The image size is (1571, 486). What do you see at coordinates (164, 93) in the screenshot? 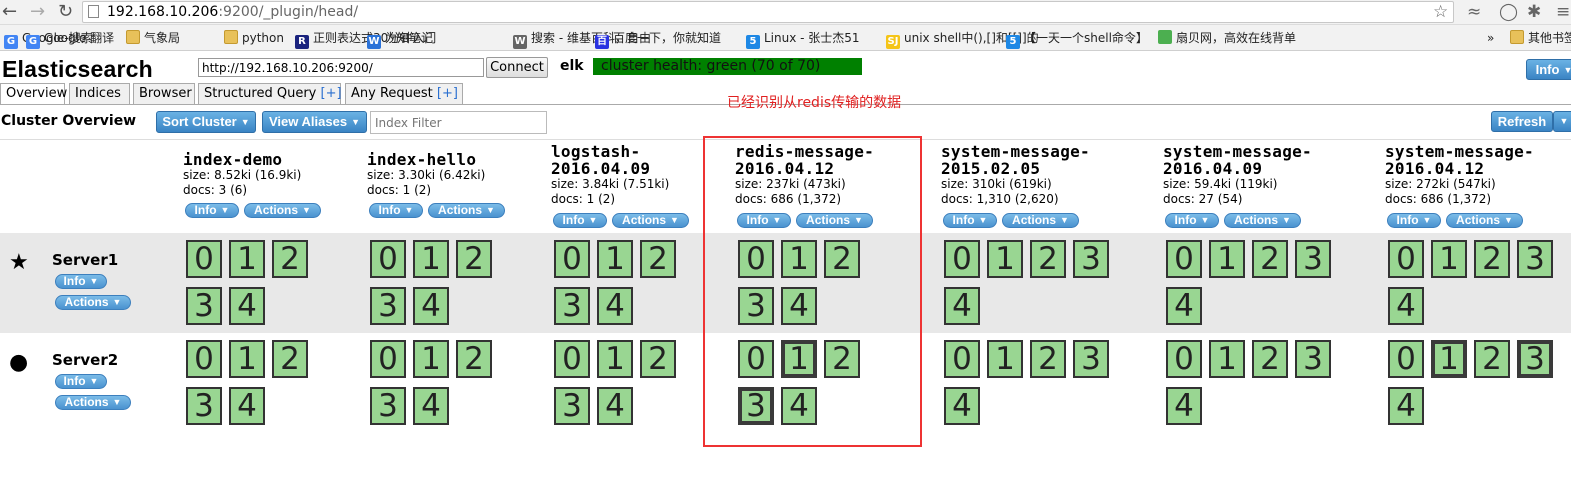
I see `tab-browser: Browser` at bounding box center [164, 93].